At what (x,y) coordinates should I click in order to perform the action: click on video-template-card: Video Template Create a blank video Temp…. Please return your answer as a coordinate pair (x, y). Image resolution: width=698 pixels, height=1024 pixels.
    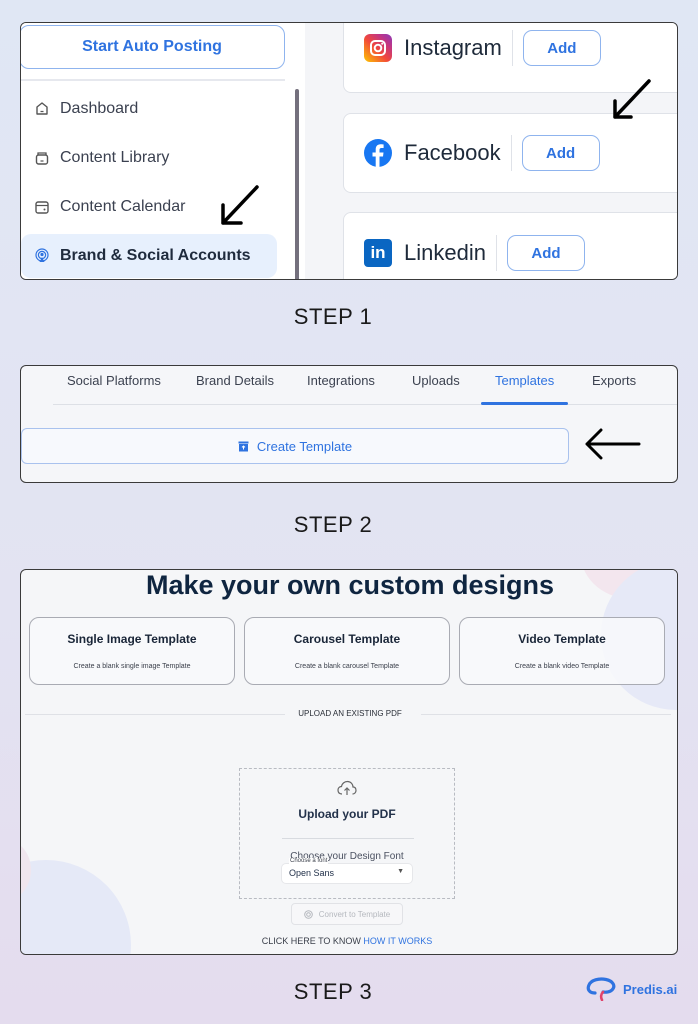
    Looking at the image, I should click on (562, 651).